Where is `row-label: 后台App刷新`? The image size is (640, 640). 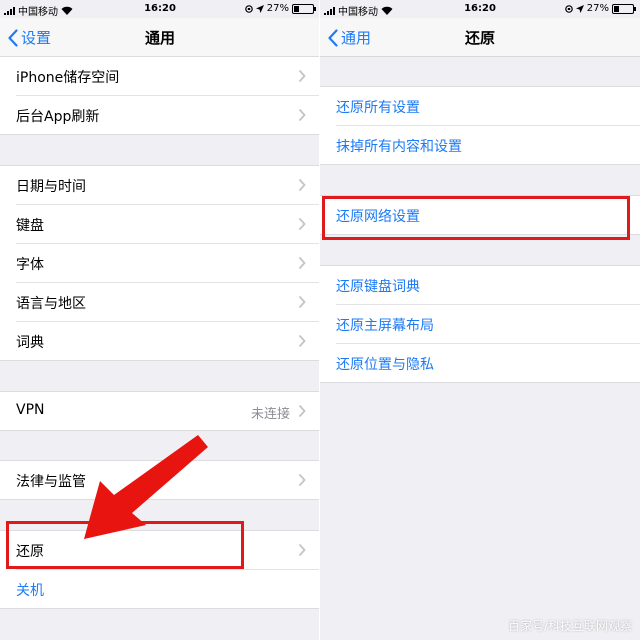 row-label: 后台App刷新 is located at coordinates (58, 117).